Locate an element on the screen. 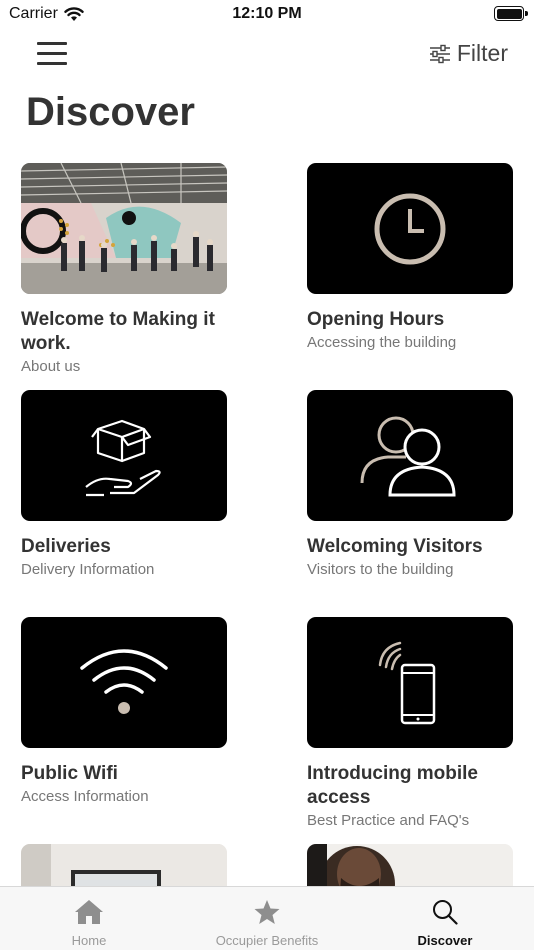 Image resolution: width=534 pixels, height=950 pixels. card-subtitle: Visitors to the building is located at coordinates (380, 569).